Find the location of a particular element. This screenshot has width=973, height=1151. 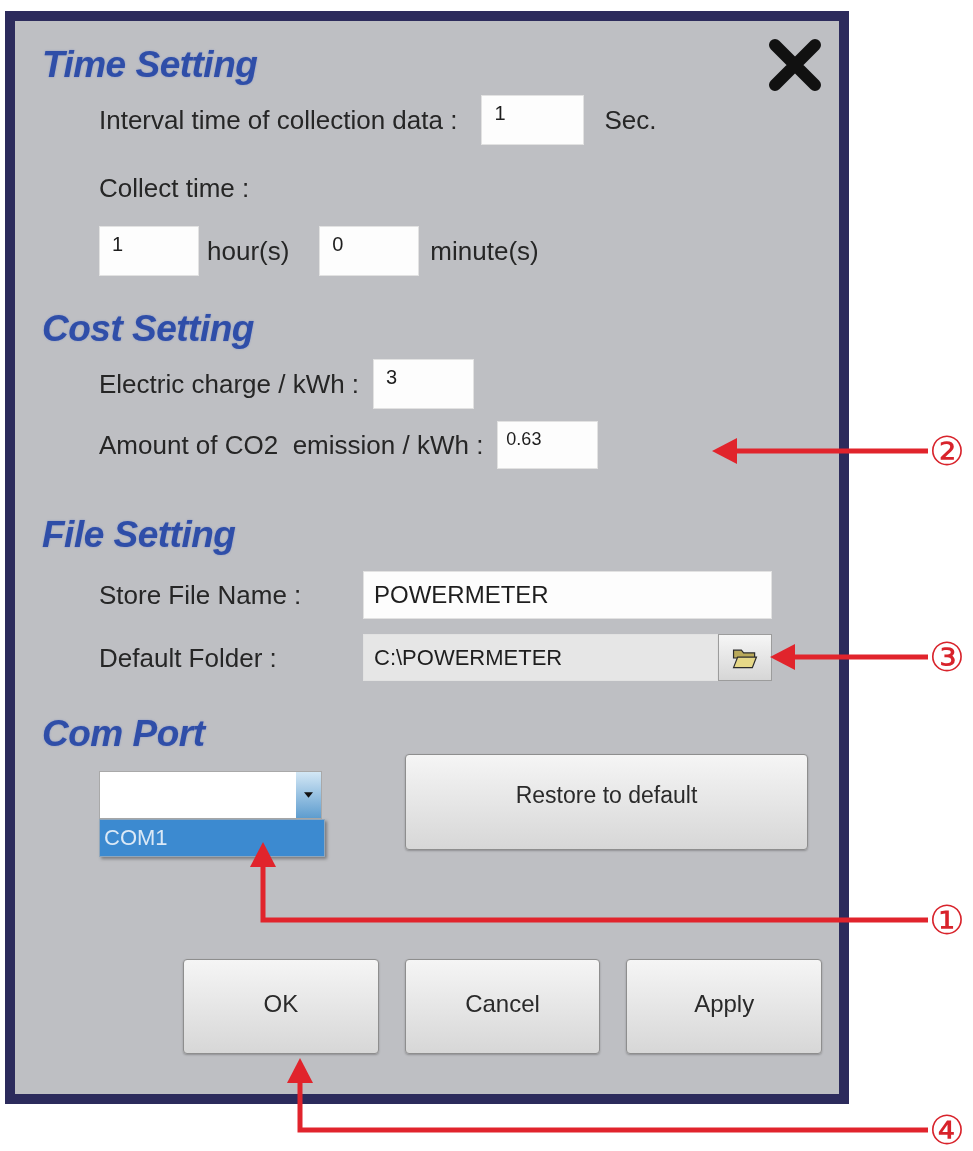

dialog-button: Apply is located at coordinates (724, 1006).